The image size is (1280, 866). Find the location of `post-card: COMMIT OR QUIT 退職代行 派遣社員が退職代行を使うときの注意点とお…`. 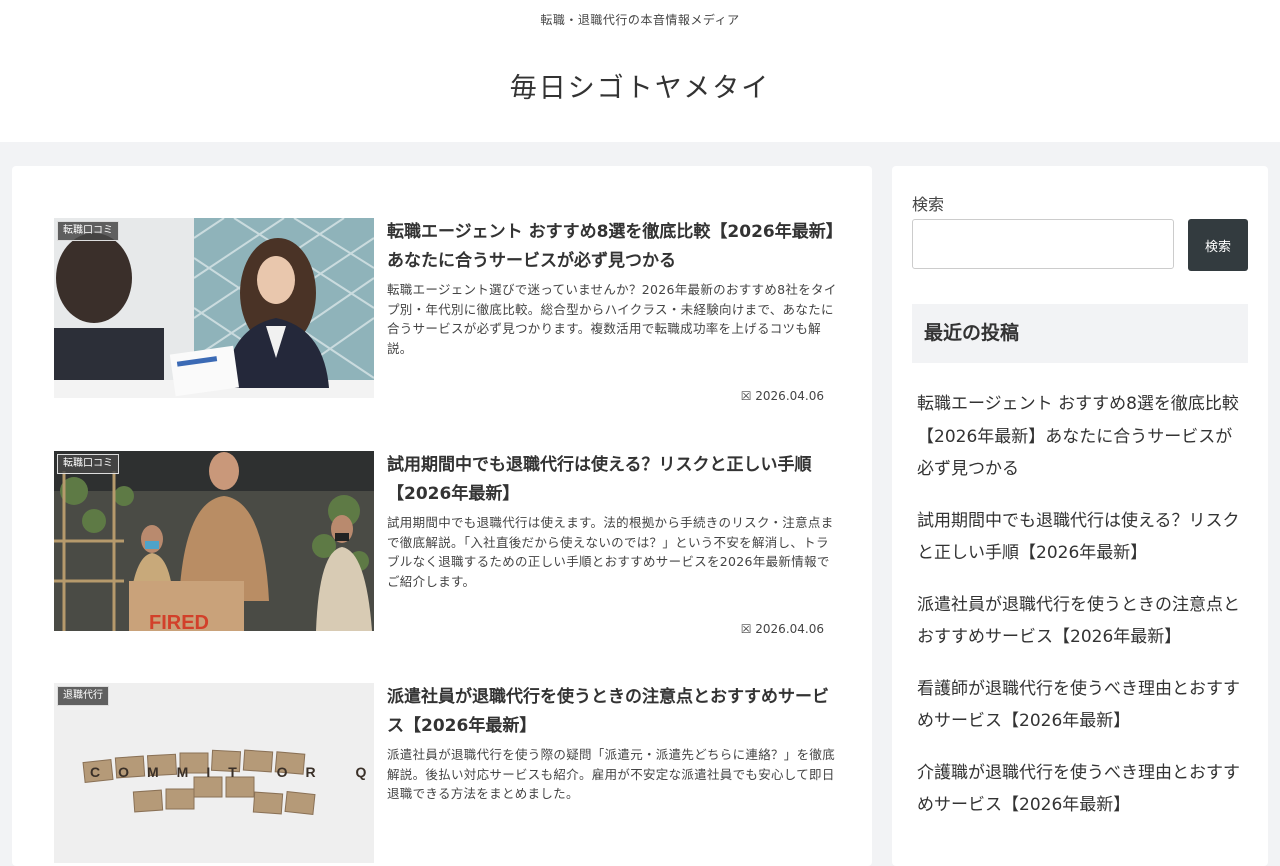

post-card: COMMIT OR QUIT 退職代行 派遣社員が退職代行を使うときの注意点とお… is located at coordinates (444, 773).